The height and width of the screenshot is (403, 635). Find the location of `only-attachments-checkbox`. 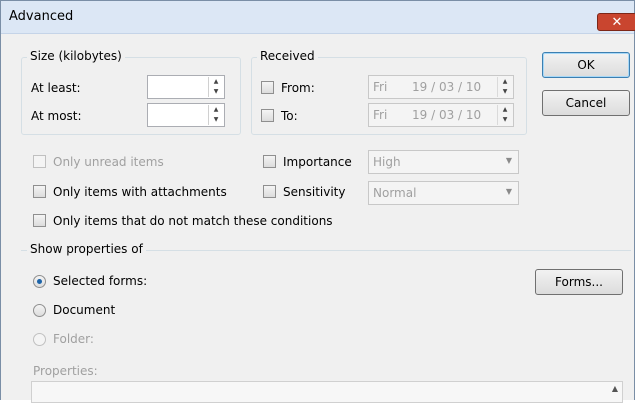

only-attachments-checkbox is located at coordinates (39, 191).